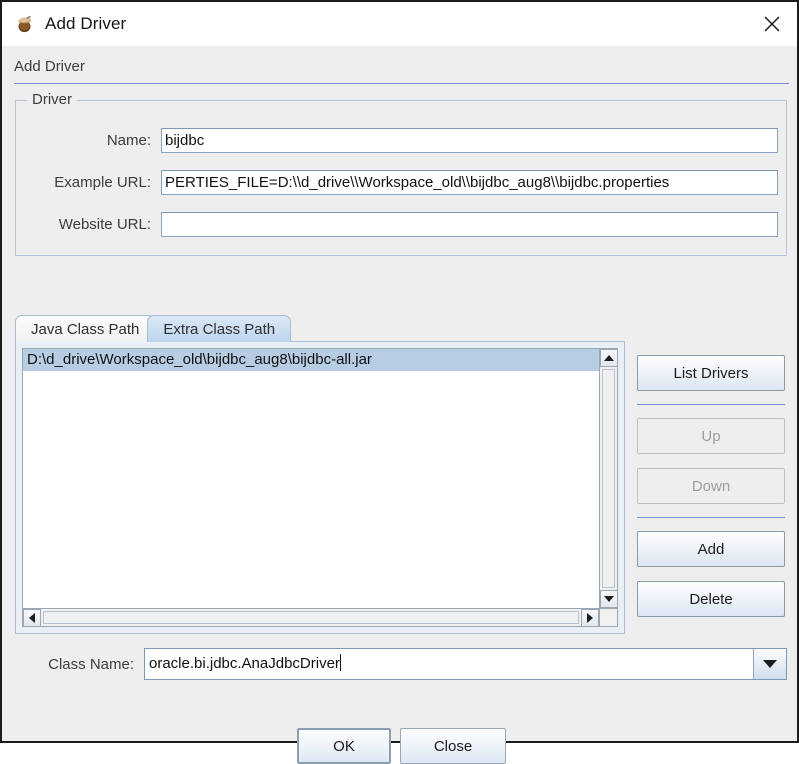 The image size is (799, 764). I want to click on class-name-combobox: oracle.bi.jdbc.AnaJdbcDriver, so click(465, 664).